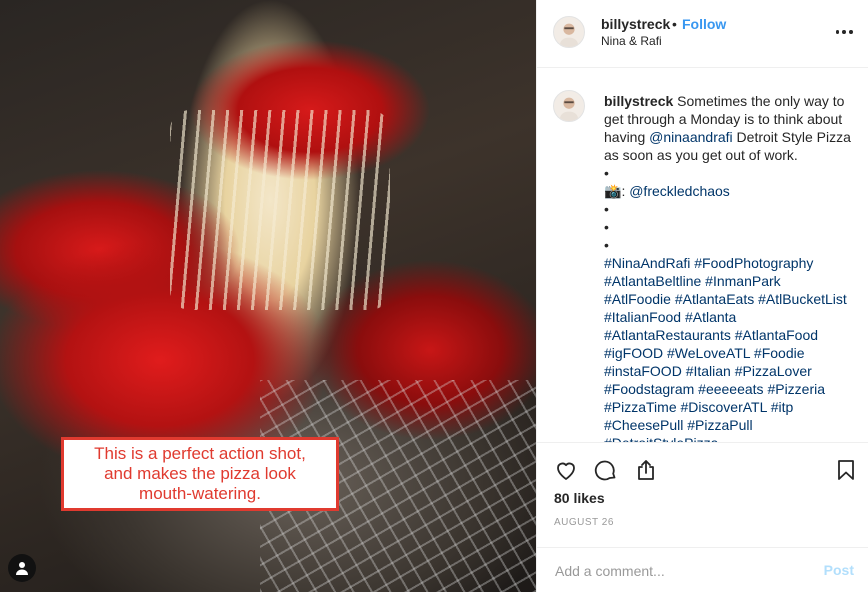  Describe the element at coordinates (729, 389) in the screenshot. I see `hashtag-line: #Foodstagram #eeeeeats #Pizzeria` at that location.